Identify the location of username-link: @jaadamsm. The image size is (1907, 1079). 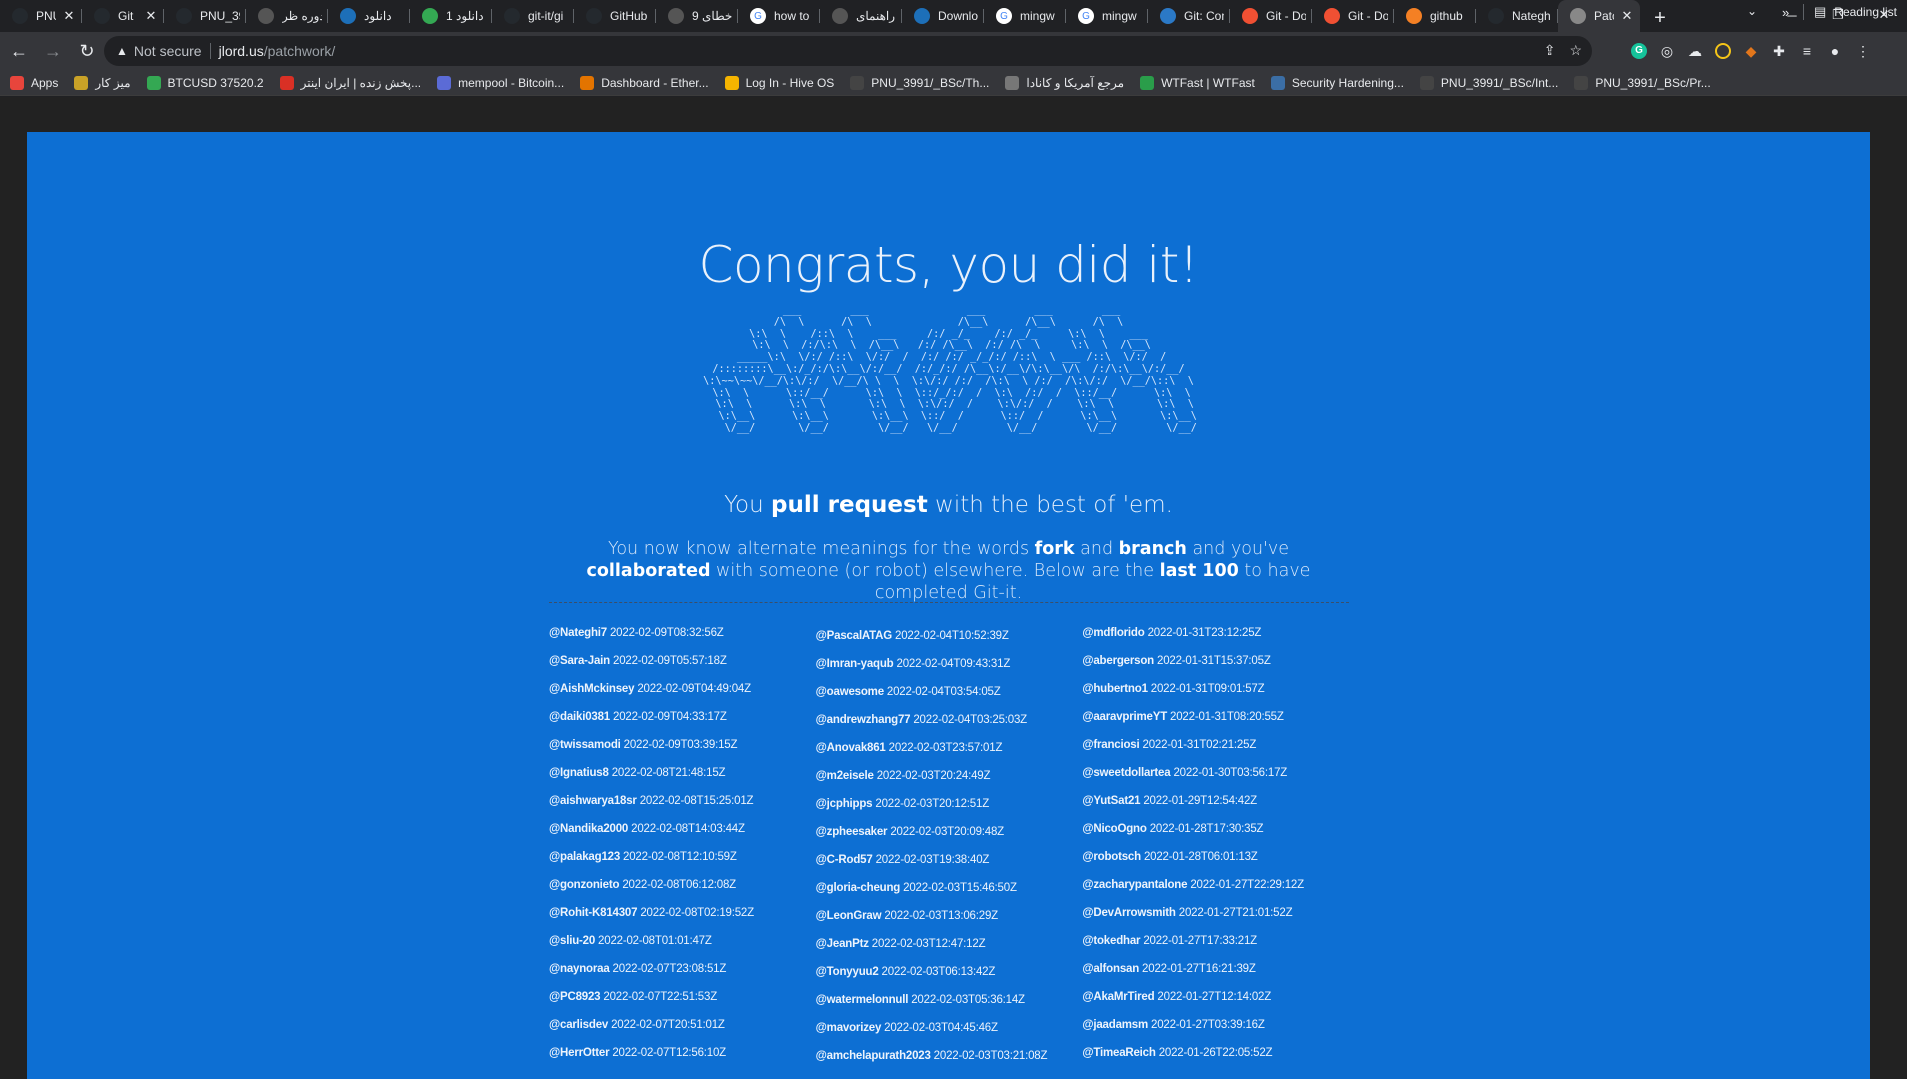
(1115, 1025).